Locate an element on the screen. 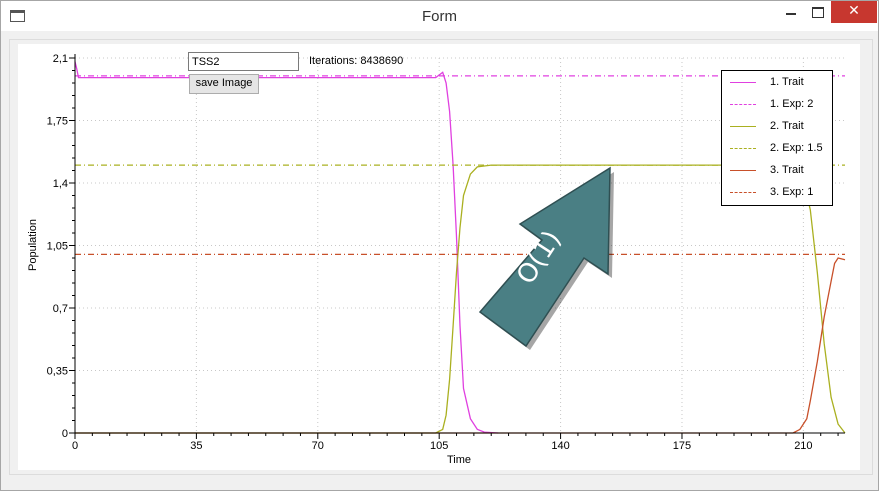  legend-item: 2. Exp: 1.5 is located at coordinates (777, 148).